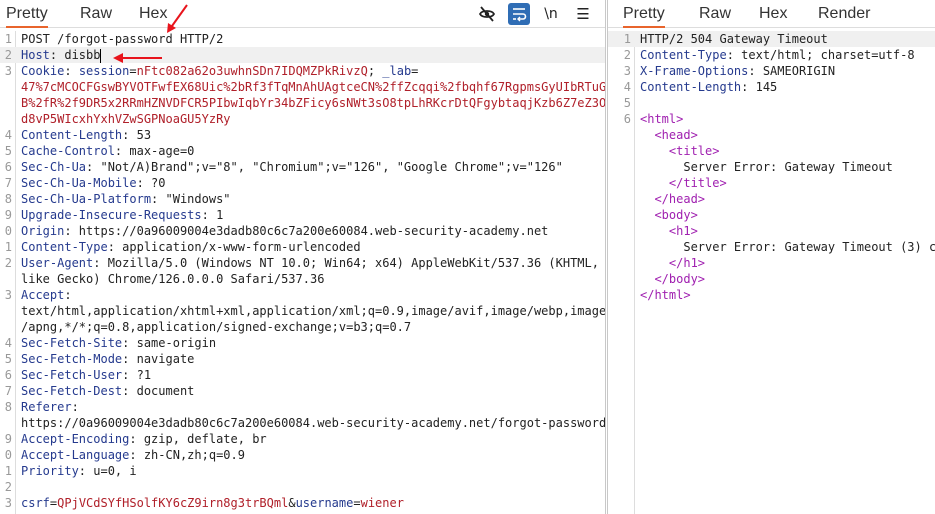  I want to click on line-text: d8vP5WIcxhYxhVZwSGPNoaGU5YzRy, so click(126, 119).